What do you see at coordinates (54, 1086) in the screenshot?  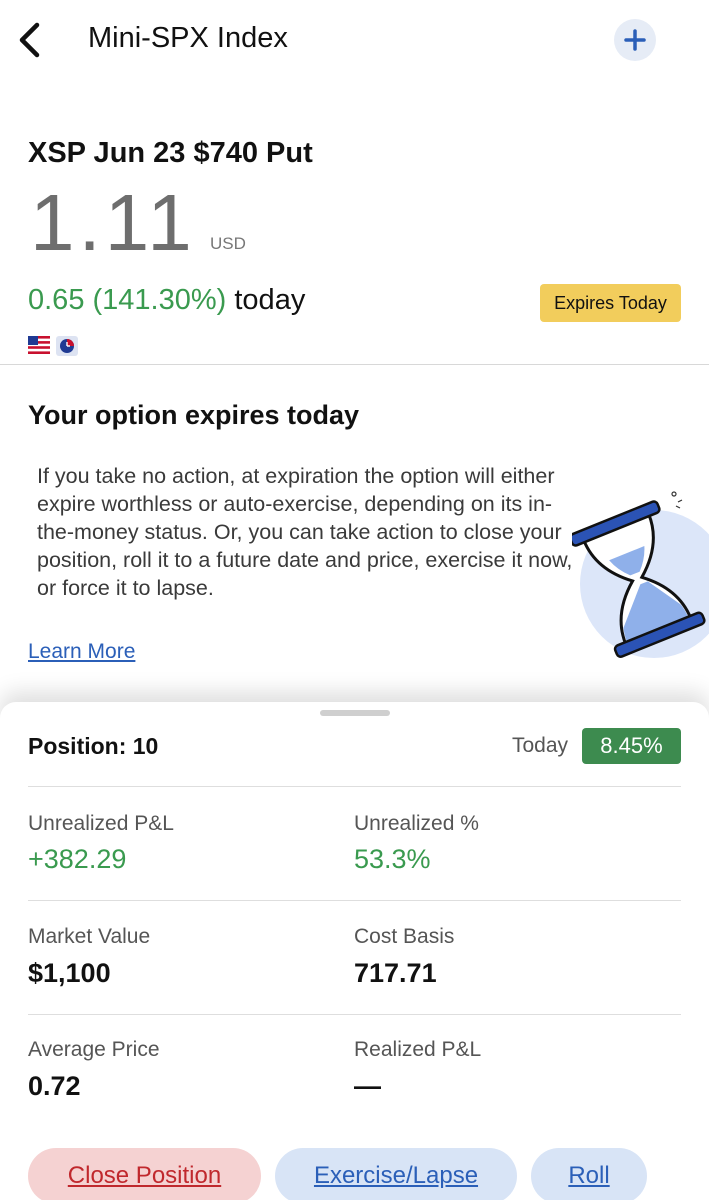 I see `average-price-value: 0.72` at bounding box center [54, 1086].